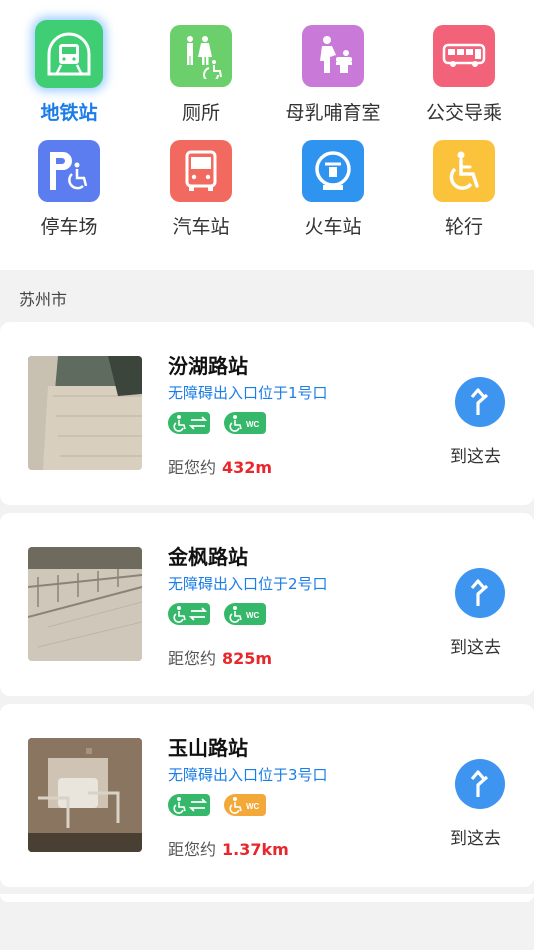  What do you see at coordinates (69, 171) in the screenshot?
I see `parking-icon` at bounding box center [69, 171].